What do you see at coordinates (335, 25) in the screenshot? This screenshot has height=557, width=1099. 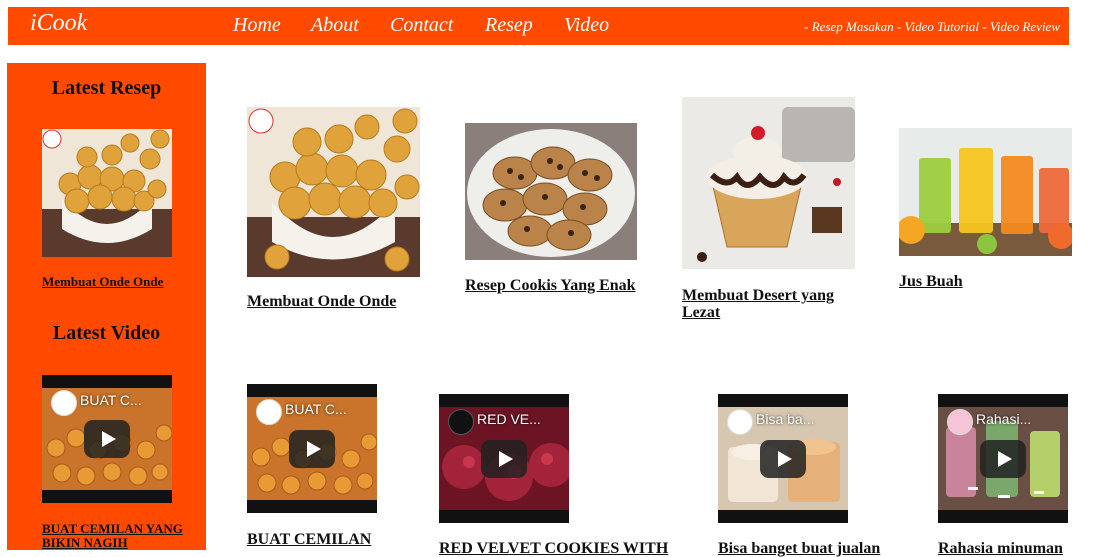 I see `nav-about: About` at bounding box center [335, 25].